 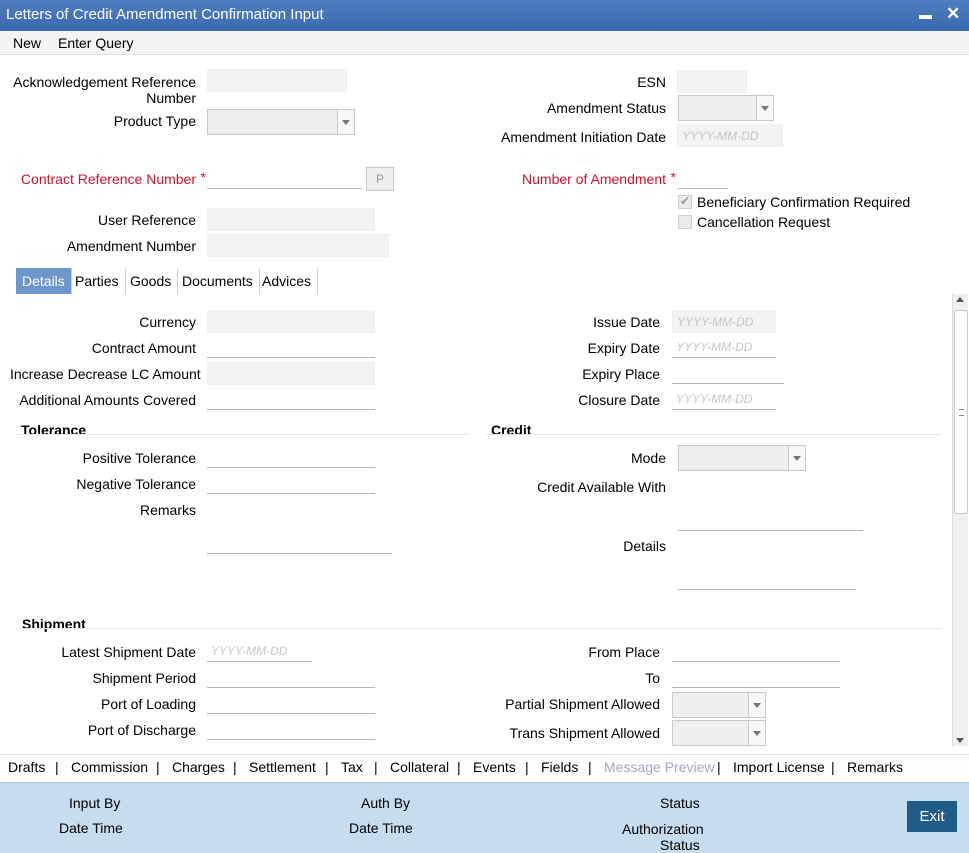 I want to click on minimize-icon: ▬, so click(x=925, y=14).